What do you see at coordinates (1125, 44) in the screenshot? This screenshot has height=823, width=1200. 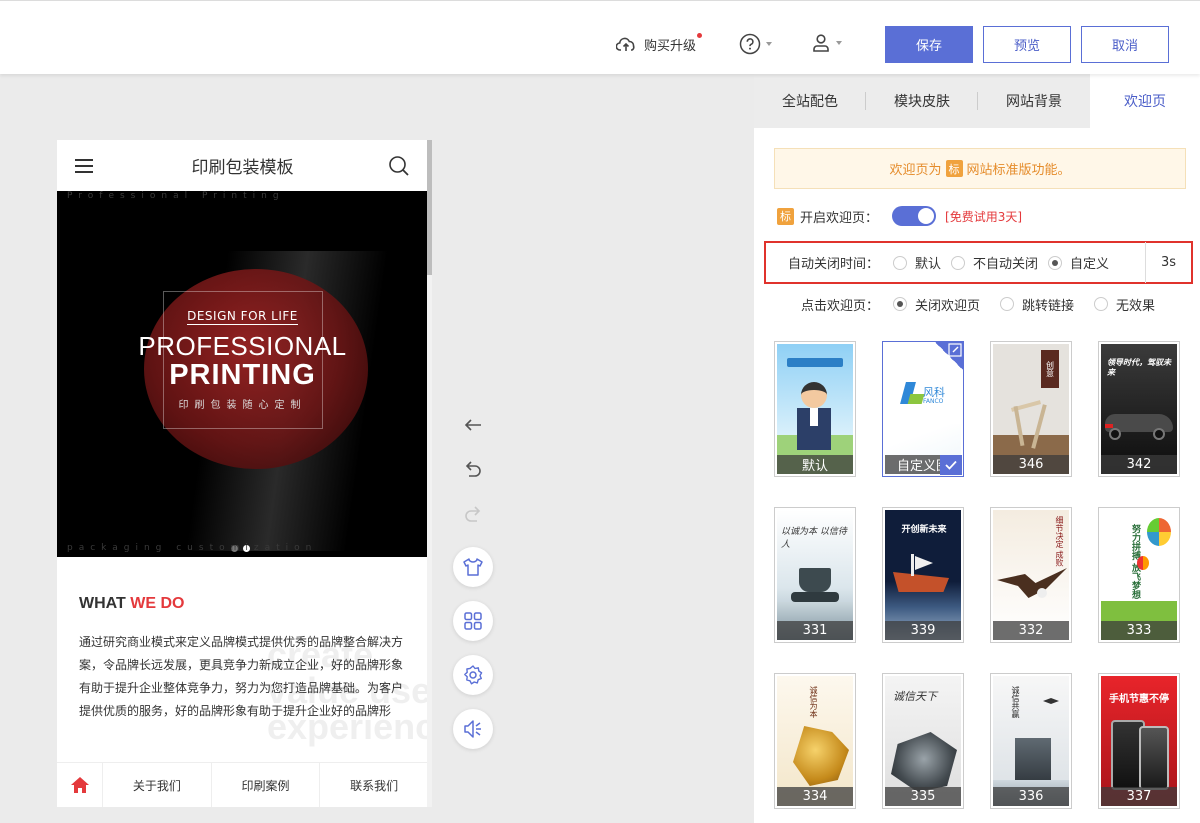 I see `cancel-button: 取消` at bounding box center [1125, 44].